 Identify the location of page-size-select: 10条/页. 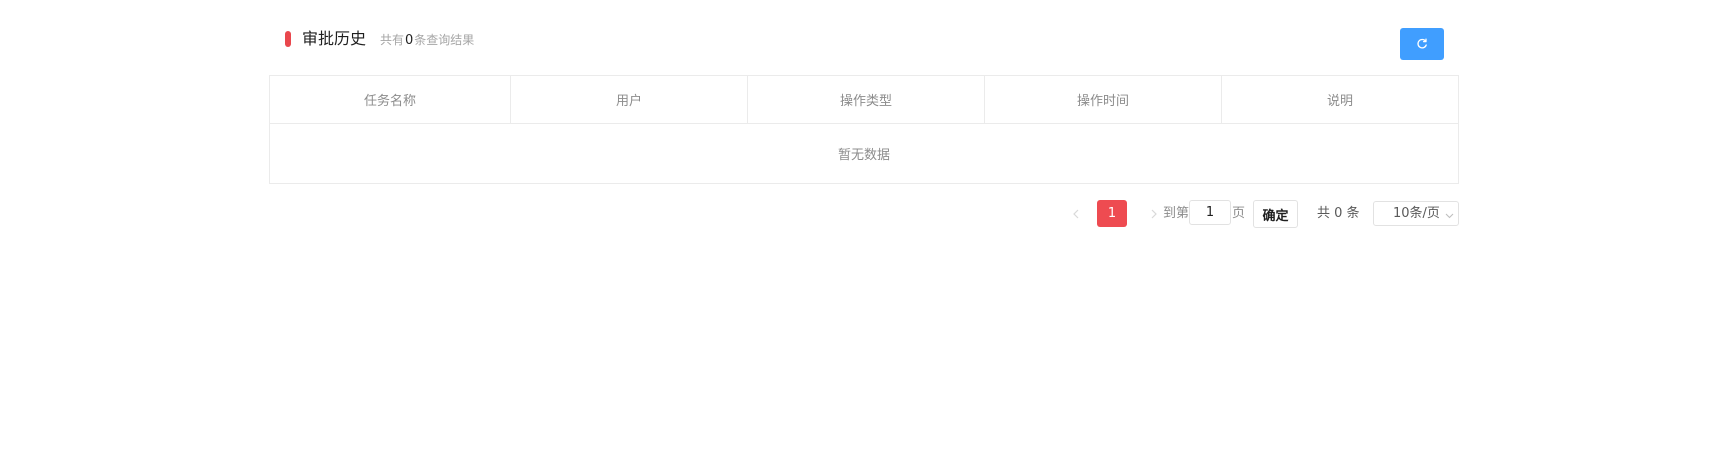
(1416, 213).